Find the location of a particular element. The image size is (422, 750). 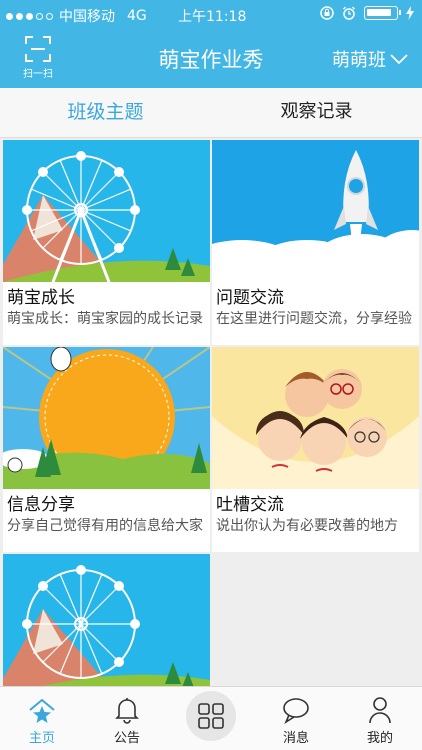

status-bar: 中国移动 4G 上午11:18 is located at coordinates (211, 15).